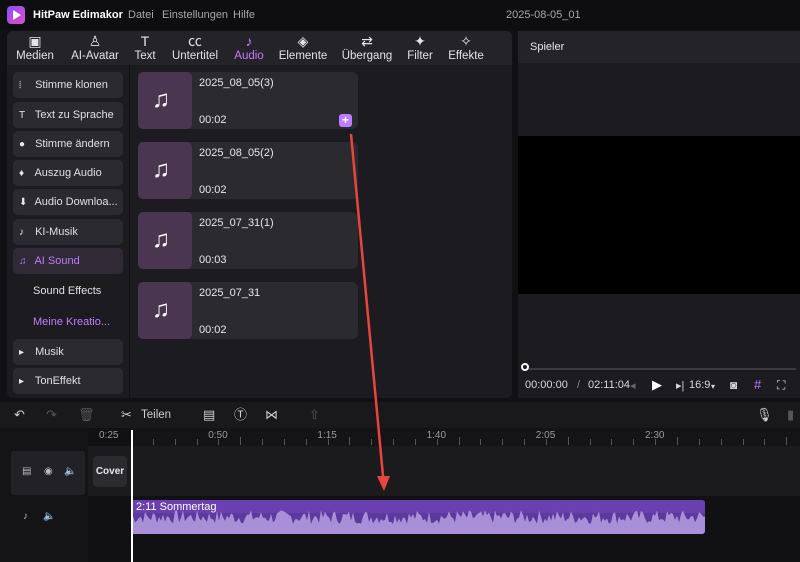 This screenshot has width=800, height=562. Describe the element at coordinates (126, 415) in the screenshot. I see `split-icon: ✂` at that location.